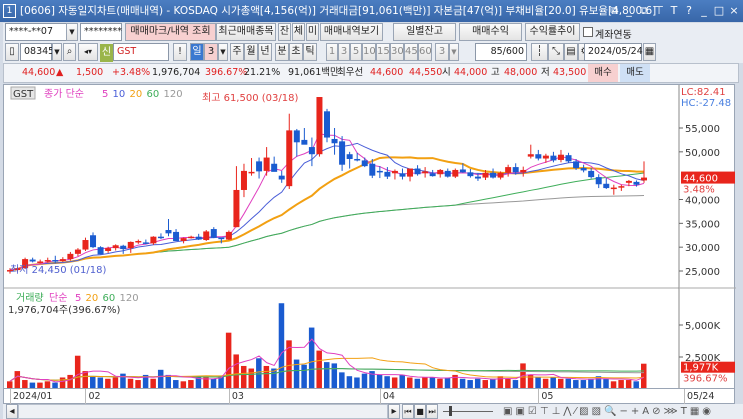 The image size is (743, 419). I want to click on bid-price: 44,550, so click(426, 72).